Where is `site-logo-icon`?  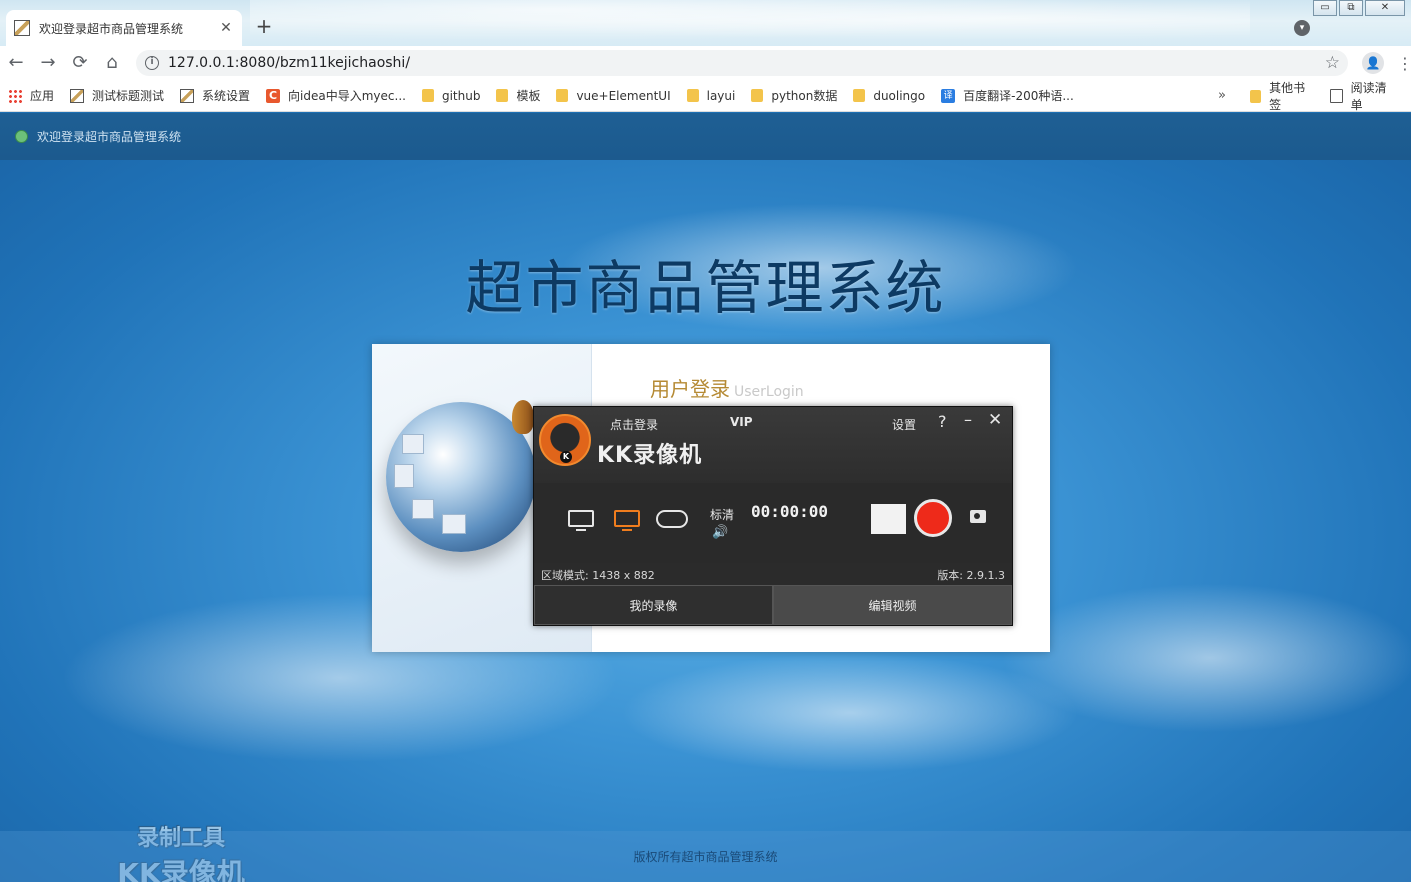
site-logo-icon is located at coordinates (21, 136).